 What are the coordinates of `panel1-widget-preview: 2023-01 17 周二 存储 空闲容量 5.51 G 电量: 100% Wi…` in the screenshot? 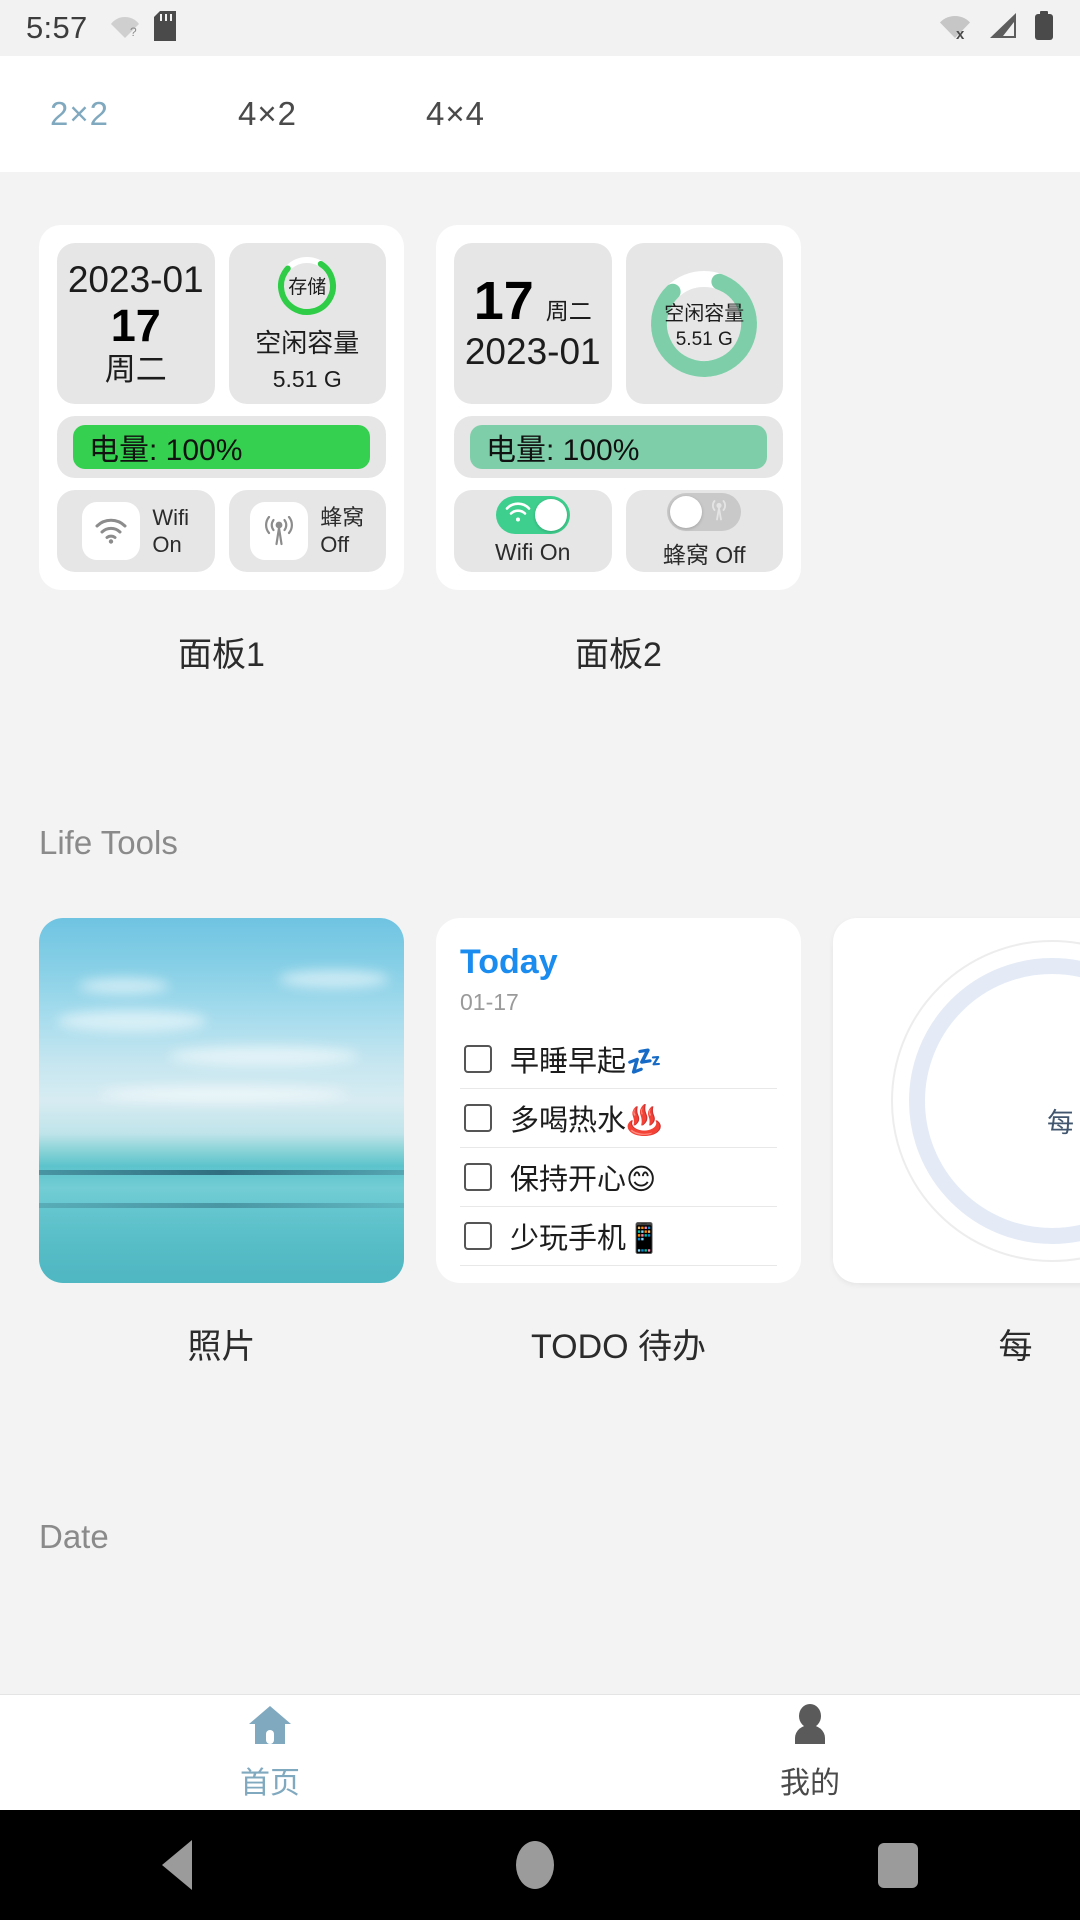 It's located at (221, 407).